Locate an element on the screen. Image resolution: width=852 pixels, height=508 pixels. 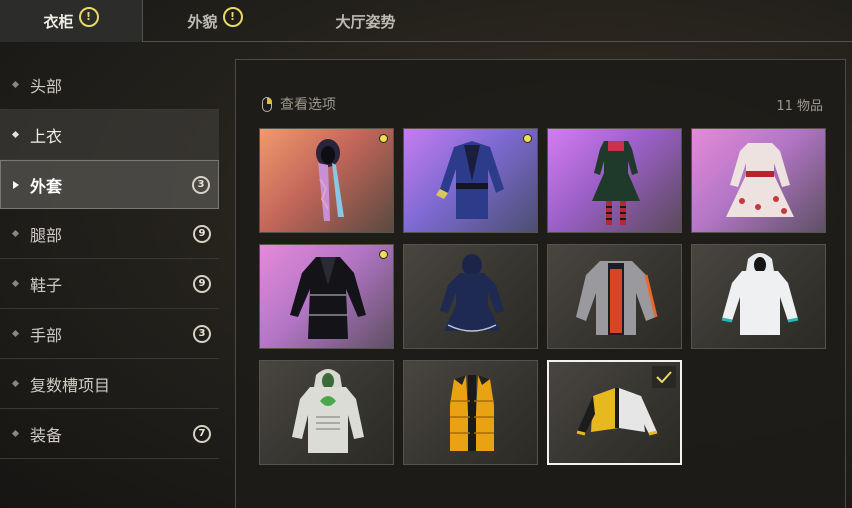
navy-hooded-dress-icon is located at coordinates (472, 293).